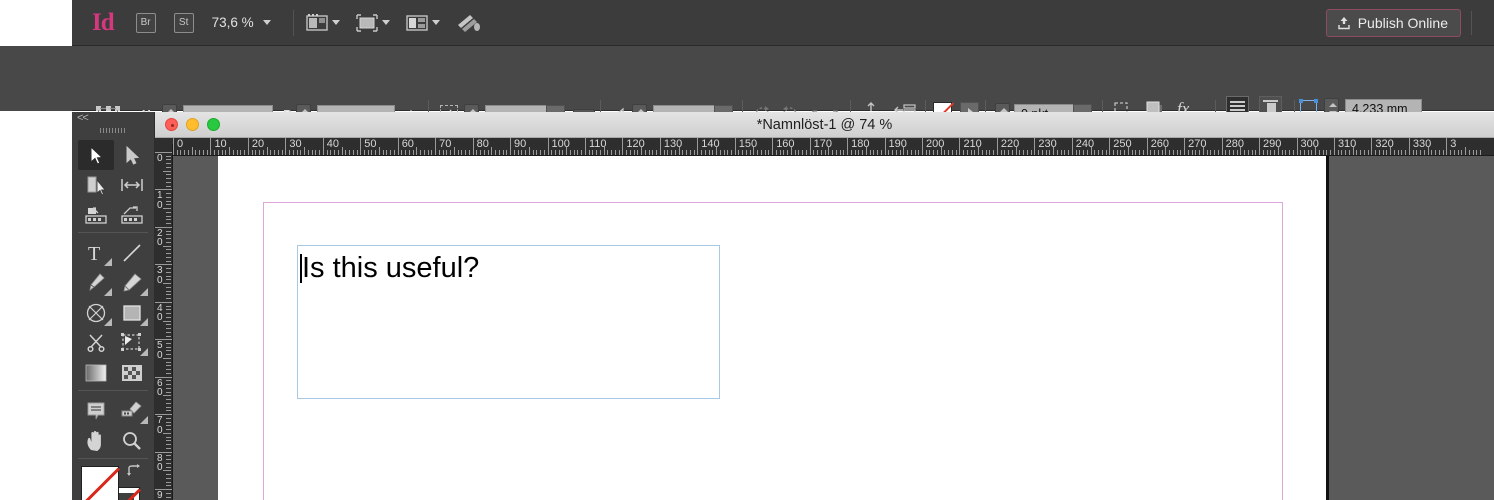  What do you see at coordinates (132, 155) in the screenshot?
I see `direct-selection-tool` at bounding box center [132, 155].